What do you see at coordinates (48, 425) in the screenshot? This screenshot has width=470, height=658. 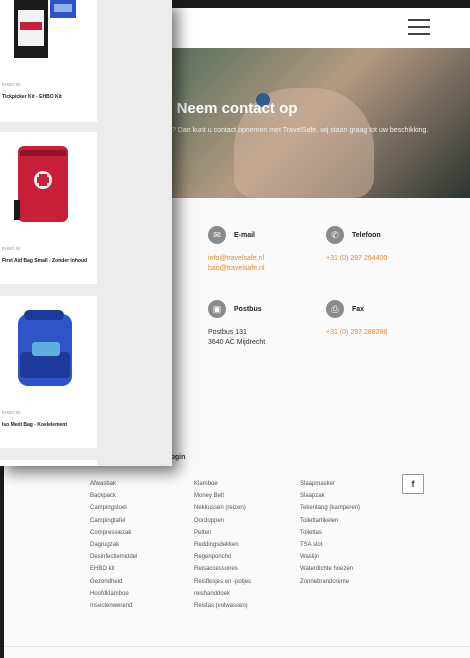 I see `product-name: Iso Medi Bag - Koelelement` at bounding box center [48, 425].